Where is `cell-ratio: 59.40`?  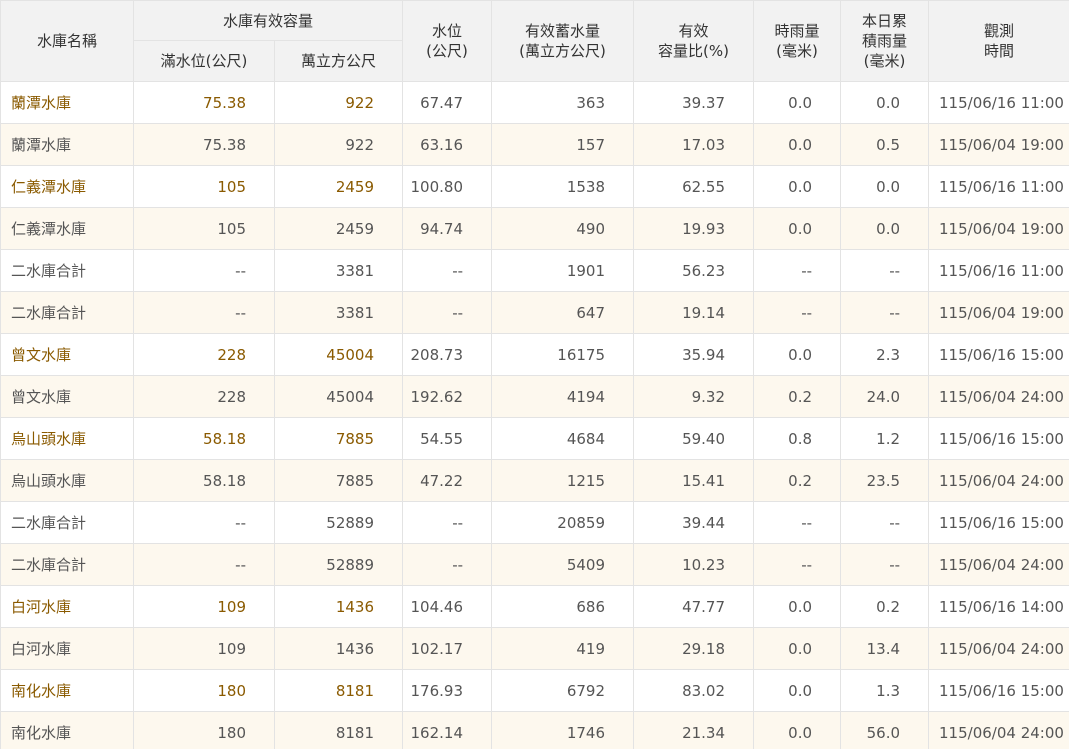
cell-ratio: 59.40 is located at coordinates (694, 438).